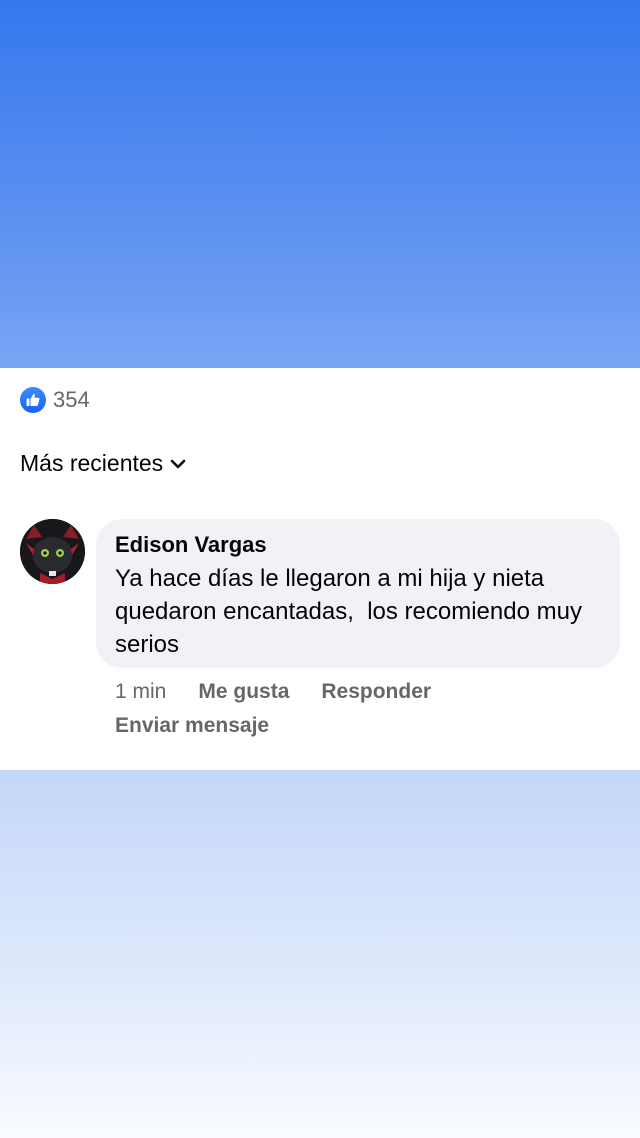 The width and height of the screenshot is (640, 1138). I want to click on reactions-summary: 354, so click(55, 400).